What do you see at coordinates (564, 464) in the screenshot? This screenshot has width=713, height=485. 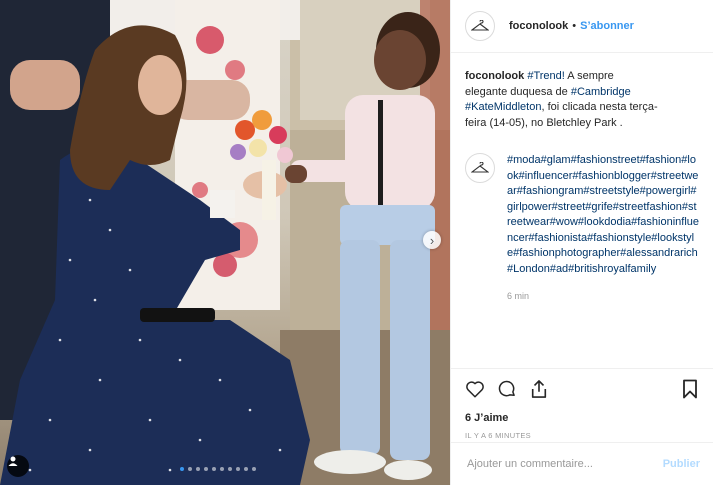 I see `comment-input` at bounding box center [564, 464].